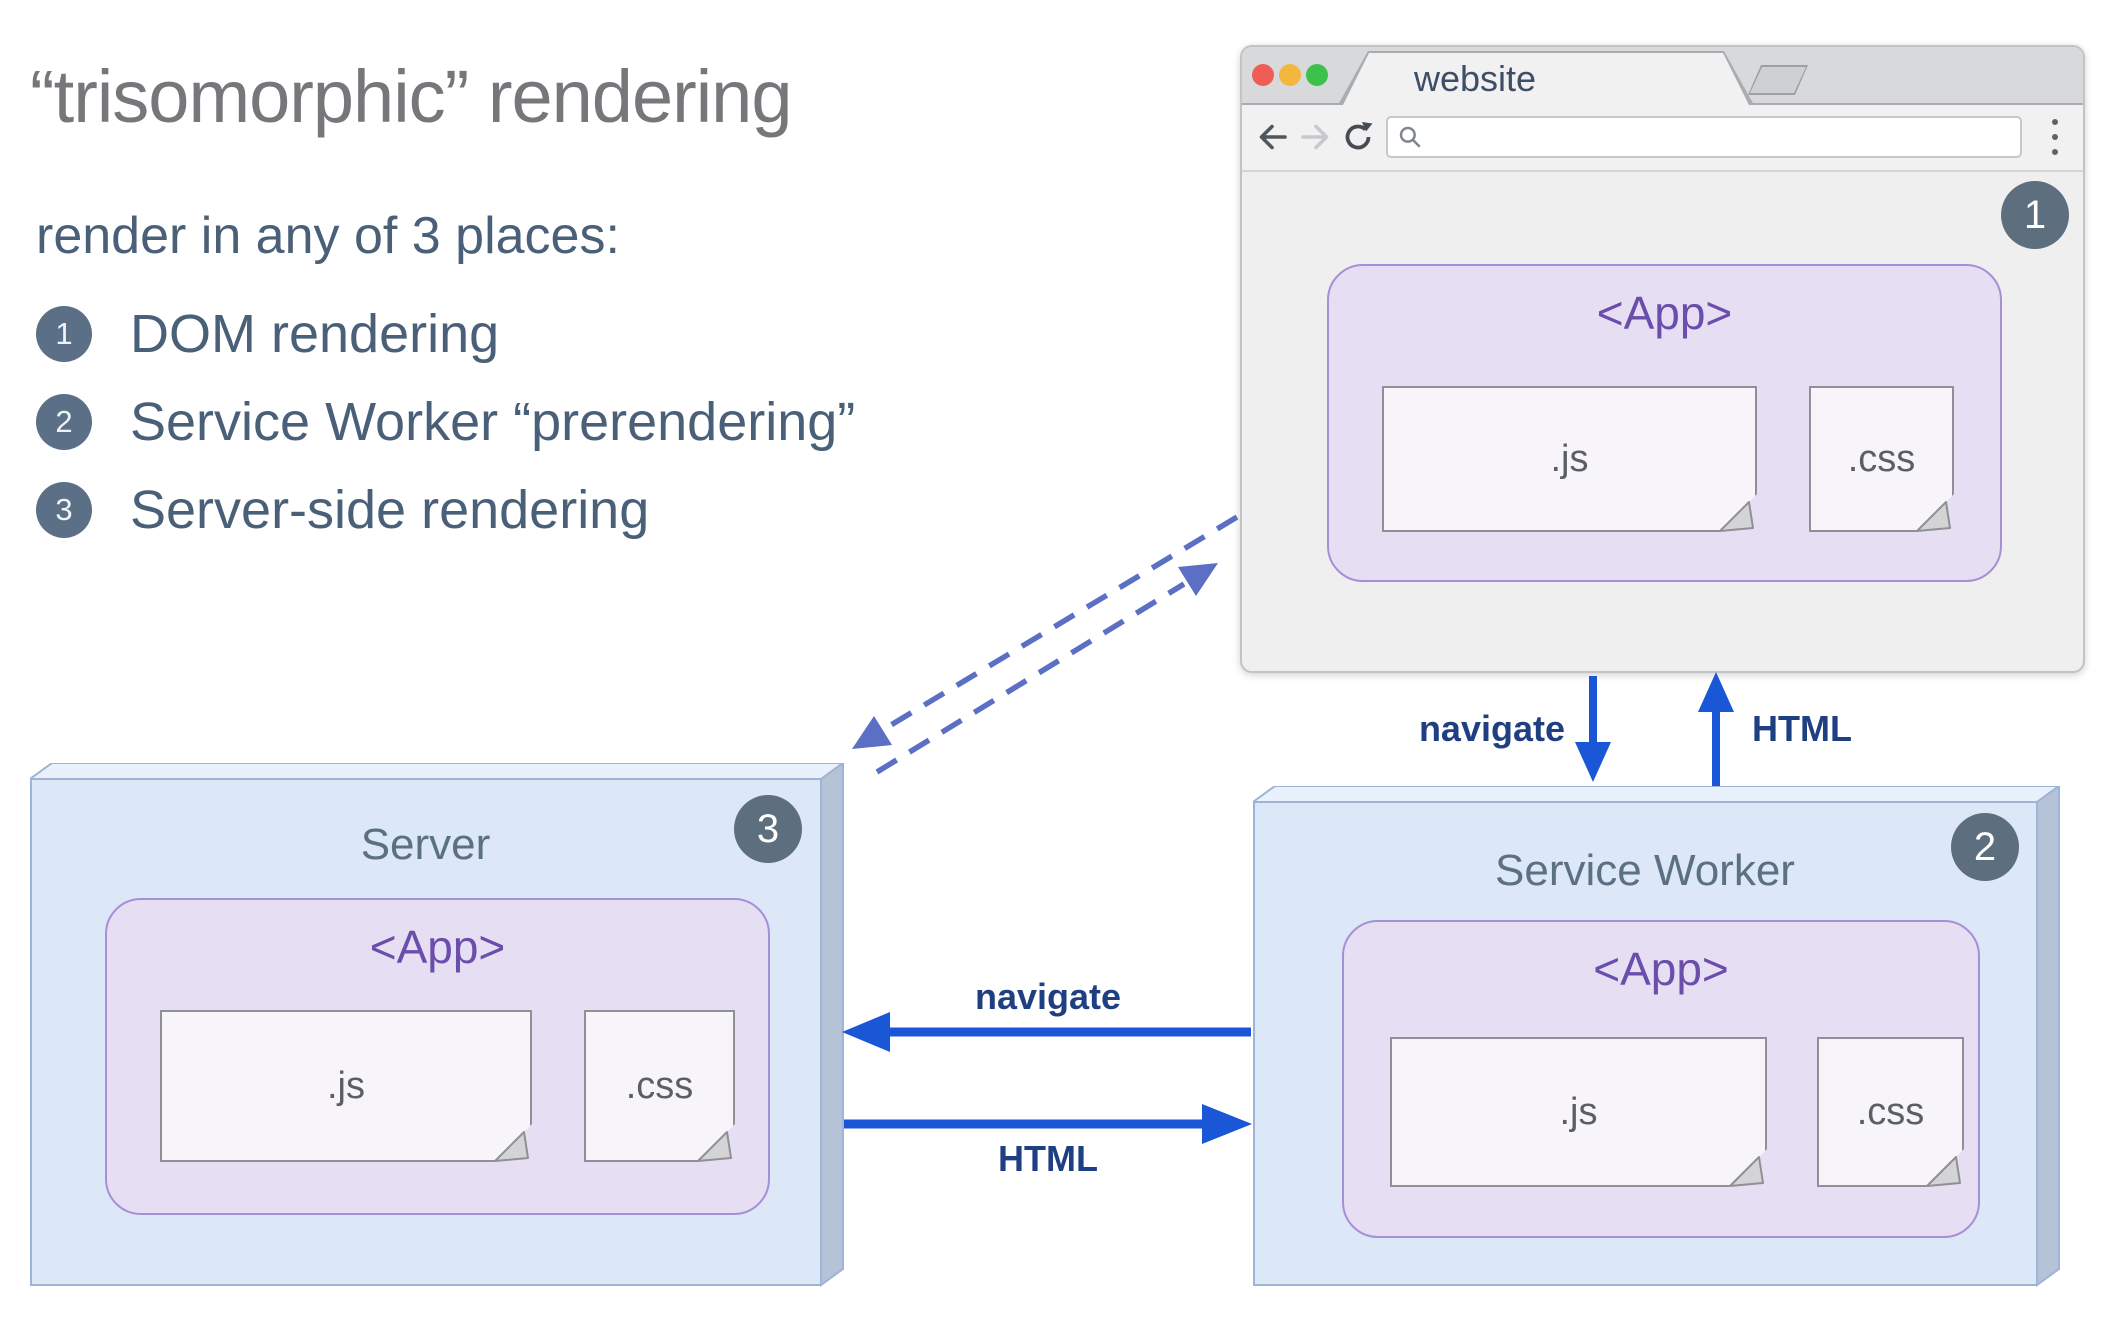  Describe the element at coordinates (1048, 996) in the screenshot. I see `navigate-label-horizontal: navigate` at that location.